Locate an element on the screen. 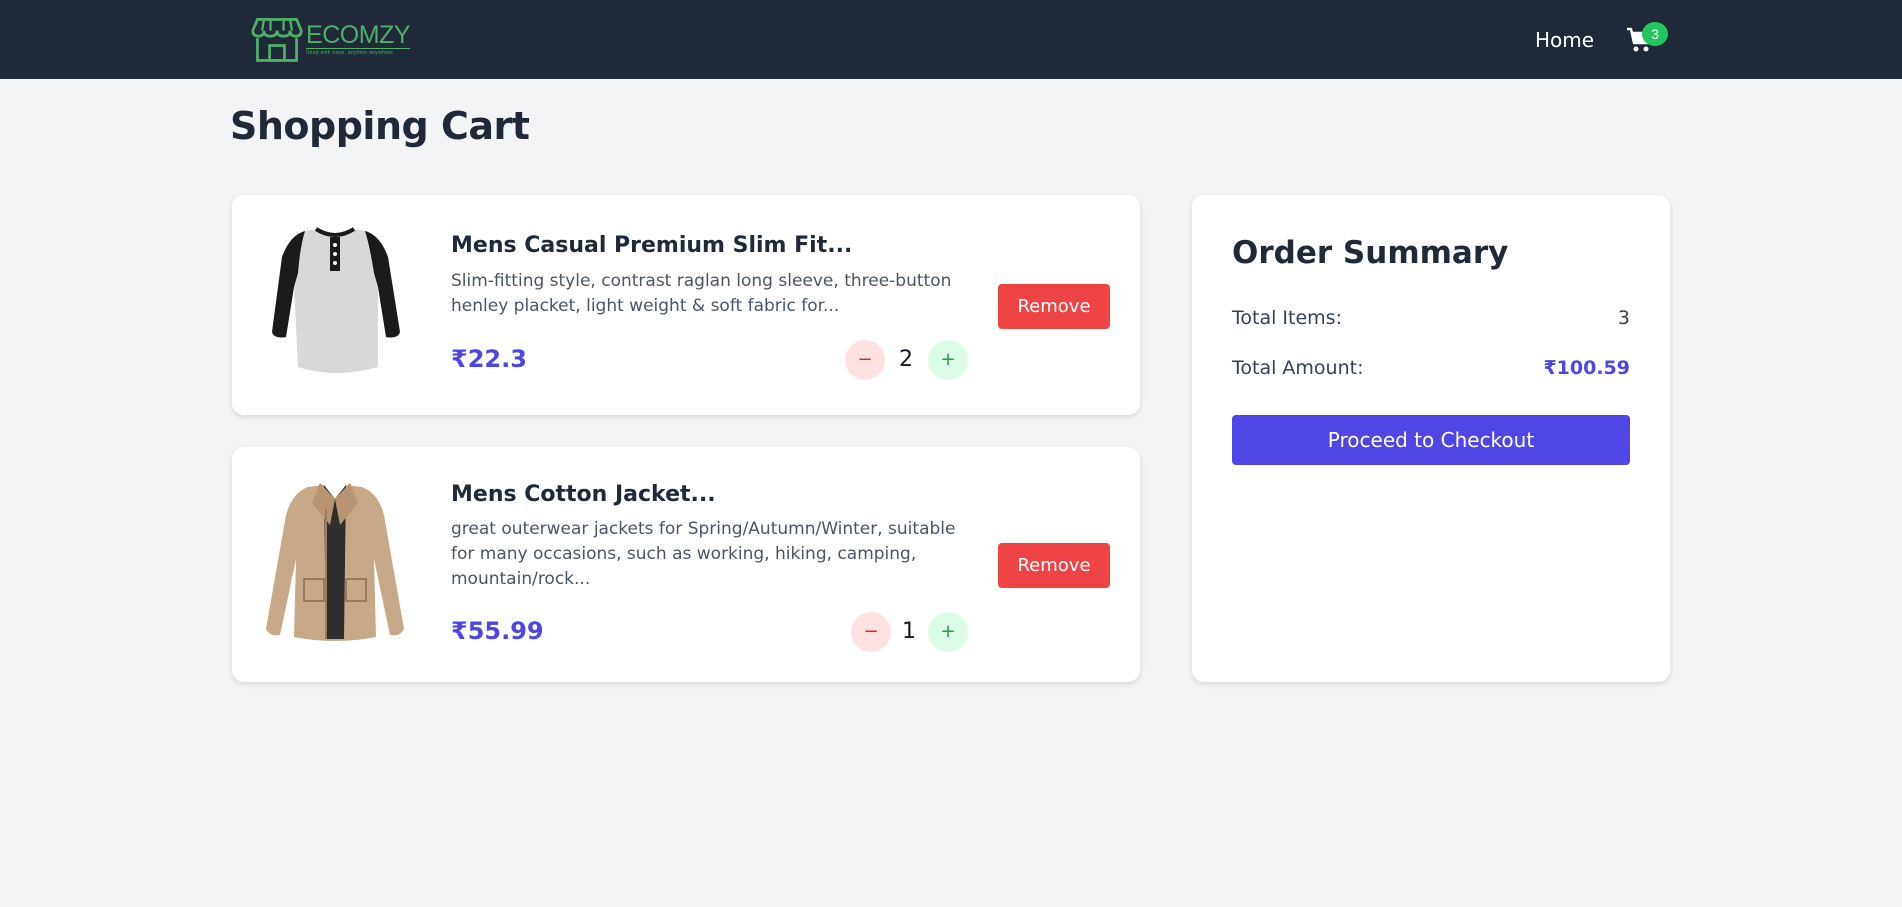 Image resolution: width=1902 pixels, height=907 pixels. store-icon is located at coordinates (277, 40).